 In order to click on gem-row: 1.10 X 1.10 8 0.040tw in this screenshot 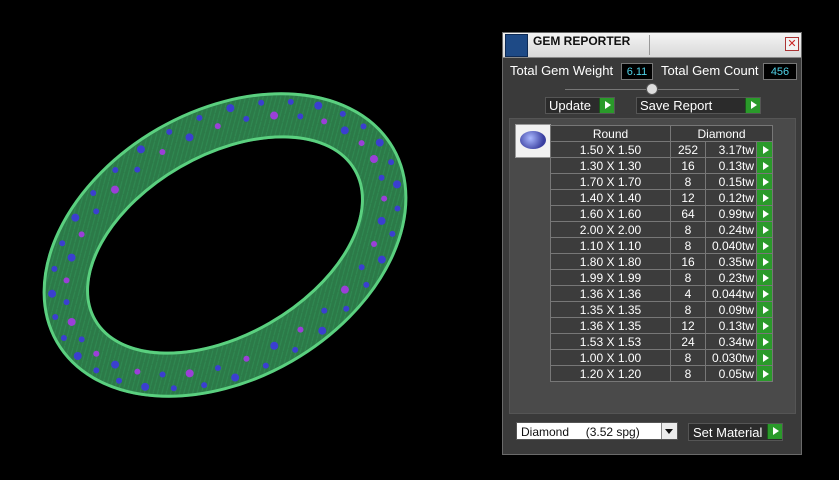, I will do `click(661, 245)`.